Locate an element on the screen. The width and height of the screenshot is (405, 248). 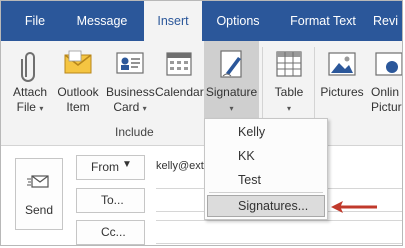
red-arrow-icon is located at coordinates (354, 208).